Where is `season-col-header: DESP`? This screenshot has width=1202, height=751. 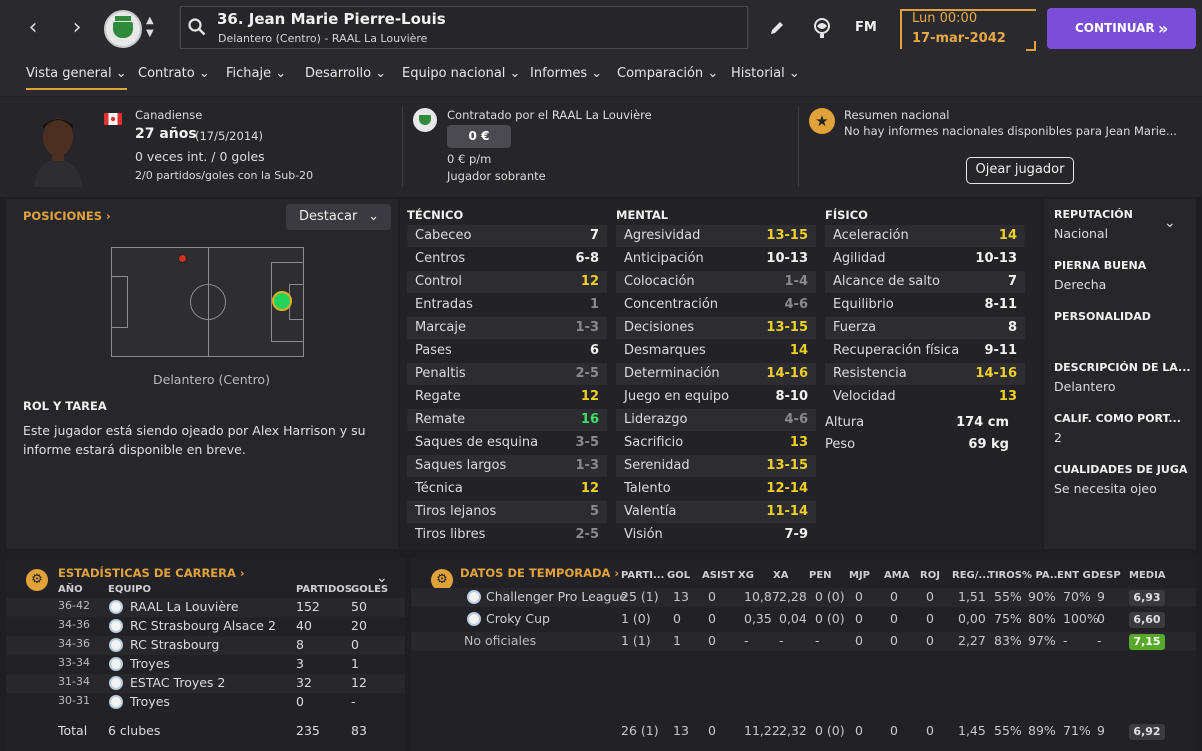 season-col-header: DESP is located at coordinates (1106, 575).